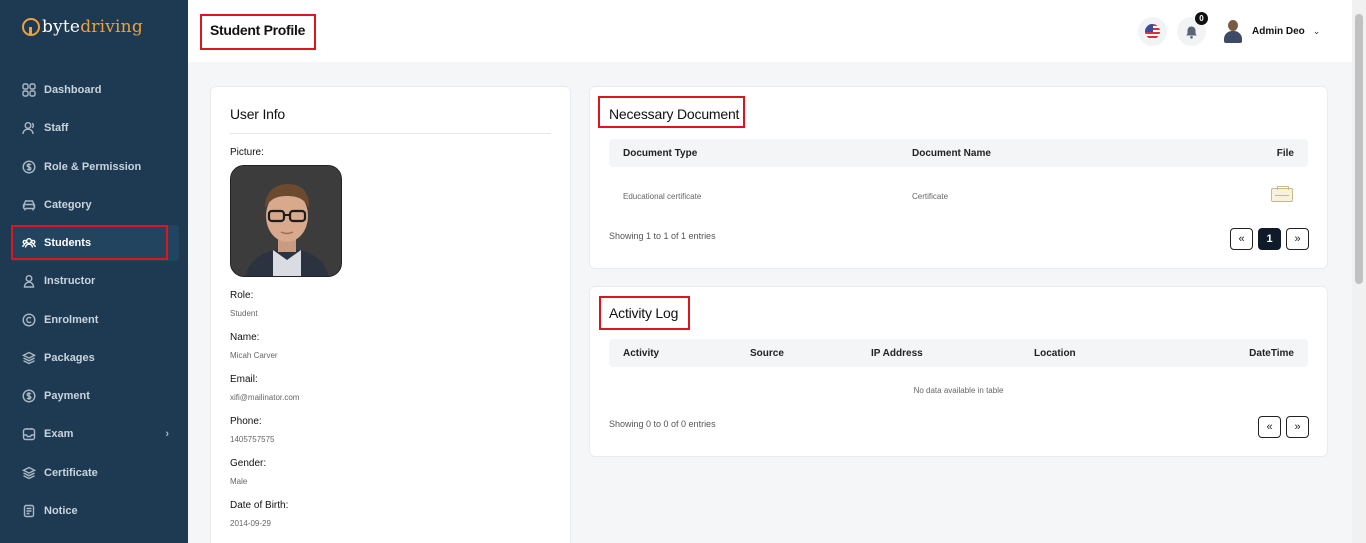  What do you see at coordinates (662, 196) in the screenshot?
I see `document-type-cell: Educational certificate` at bounding box center [662, 196].